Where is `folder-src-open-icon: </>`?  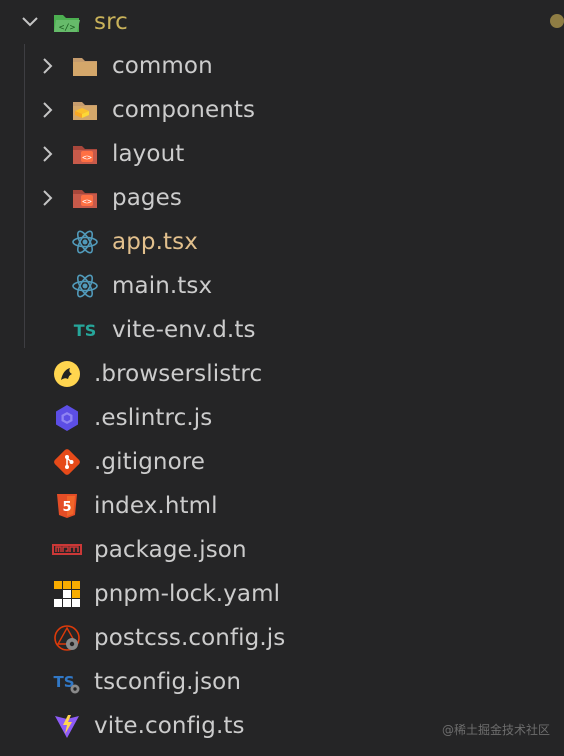 folder-src-open-icon: </> is located at coordinates (67, 22).